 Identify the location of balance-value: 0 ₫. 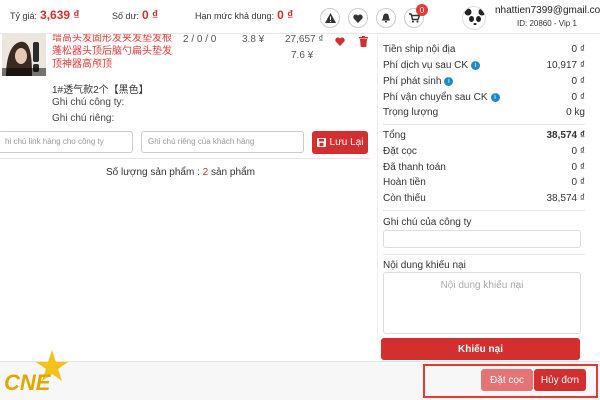
(150, 15).